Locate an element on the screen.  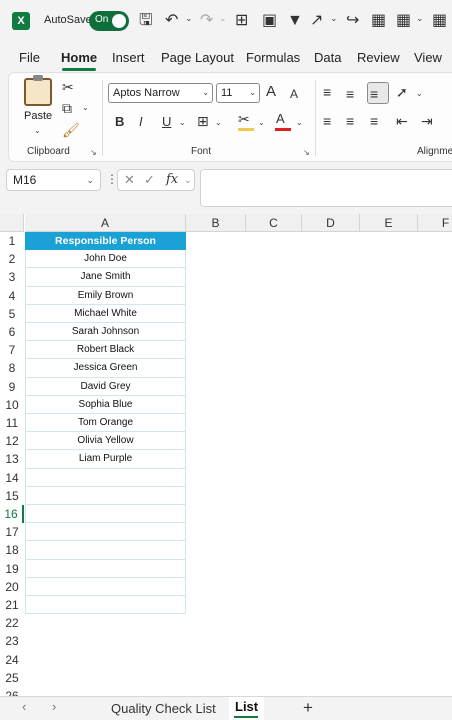
table-cell: Emily Brown is located at coordinates (105, 295).